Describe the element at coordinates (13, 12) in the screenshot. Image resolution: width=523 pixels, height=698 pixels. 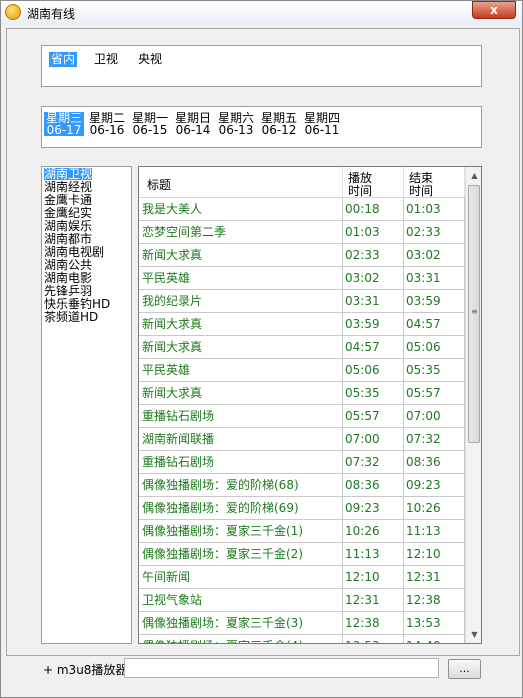
I see `app-icon` at that location.